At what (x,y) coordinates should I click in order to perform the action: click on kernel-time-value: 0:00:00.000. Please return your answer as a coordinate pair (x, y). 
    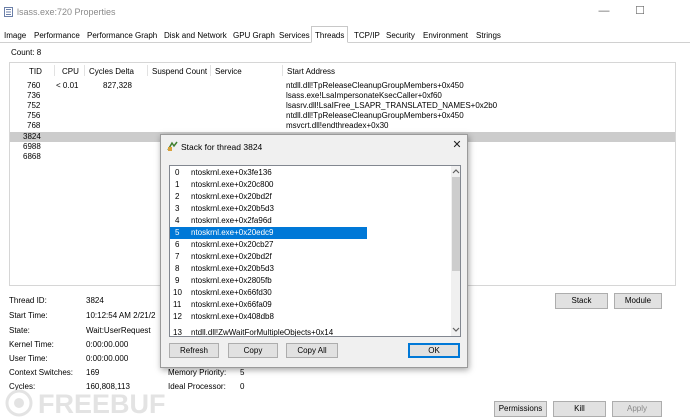
    Looking at the image, I should click on (107, 344).